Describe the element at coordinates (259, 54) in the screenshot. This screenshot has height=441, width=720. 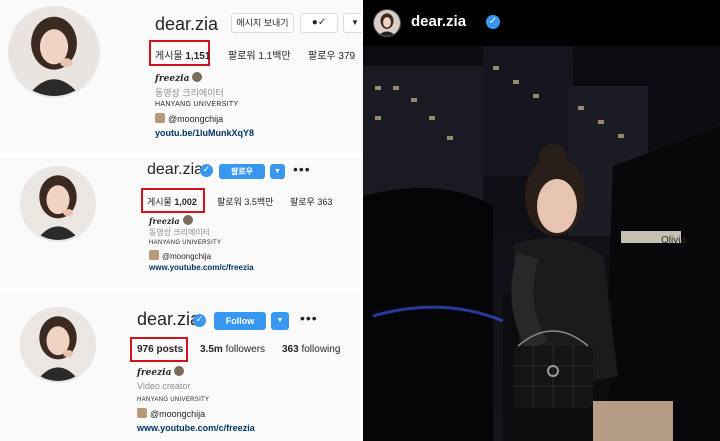
I see `followers-count: 팔로워 1.1백만` at that location.